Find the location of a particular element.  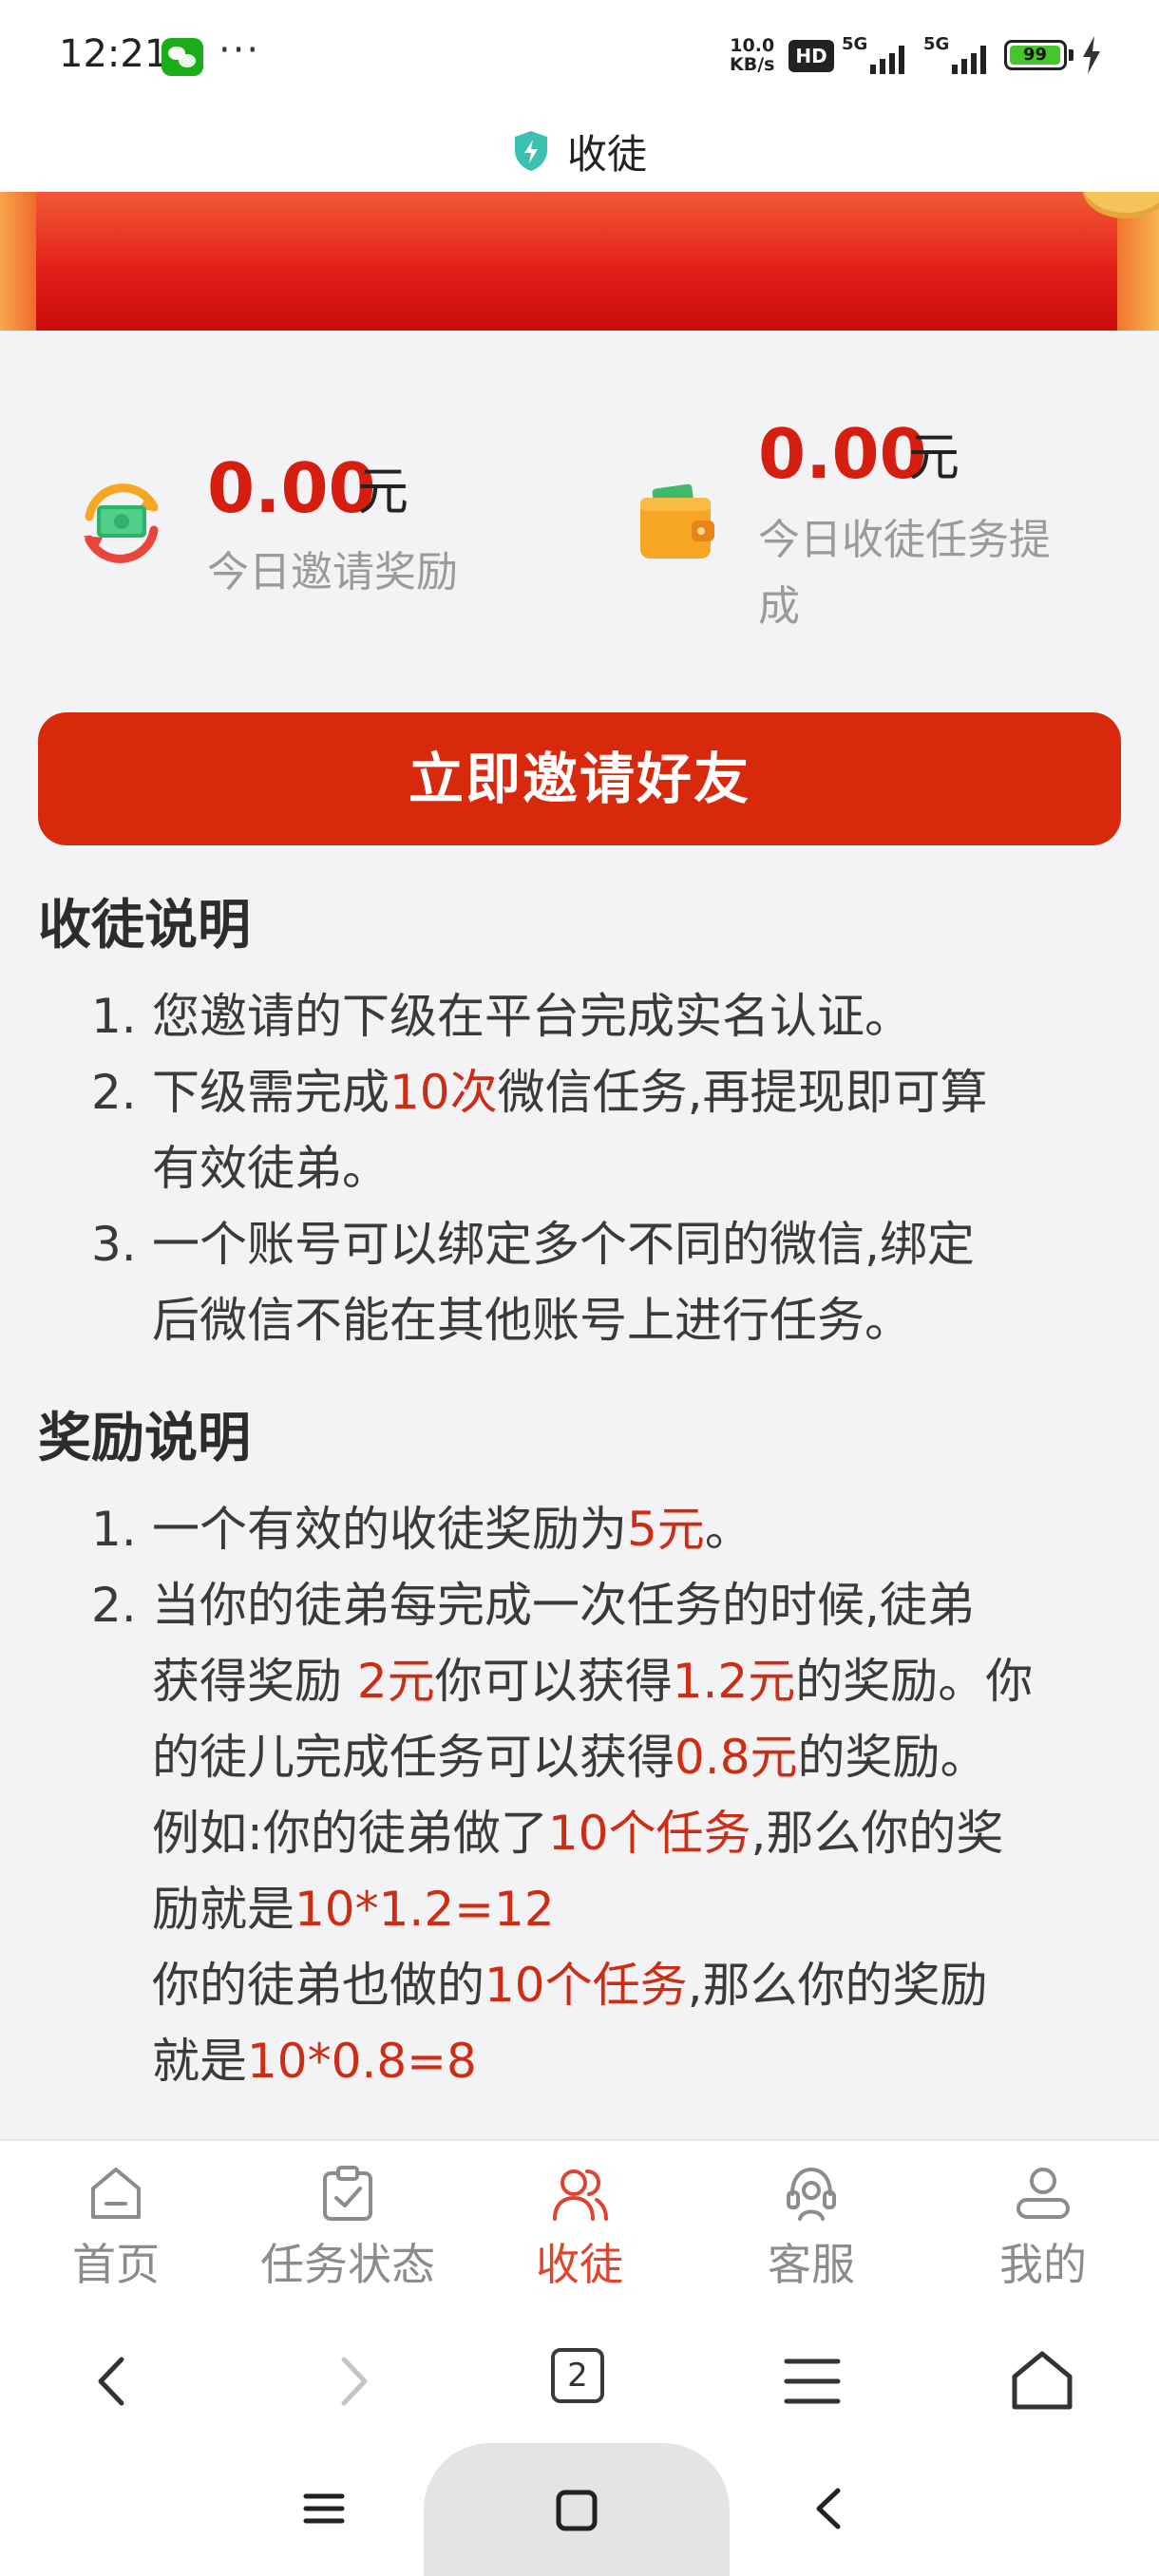

network-speed-unit: KB/s is located at coordinates (752, 64).